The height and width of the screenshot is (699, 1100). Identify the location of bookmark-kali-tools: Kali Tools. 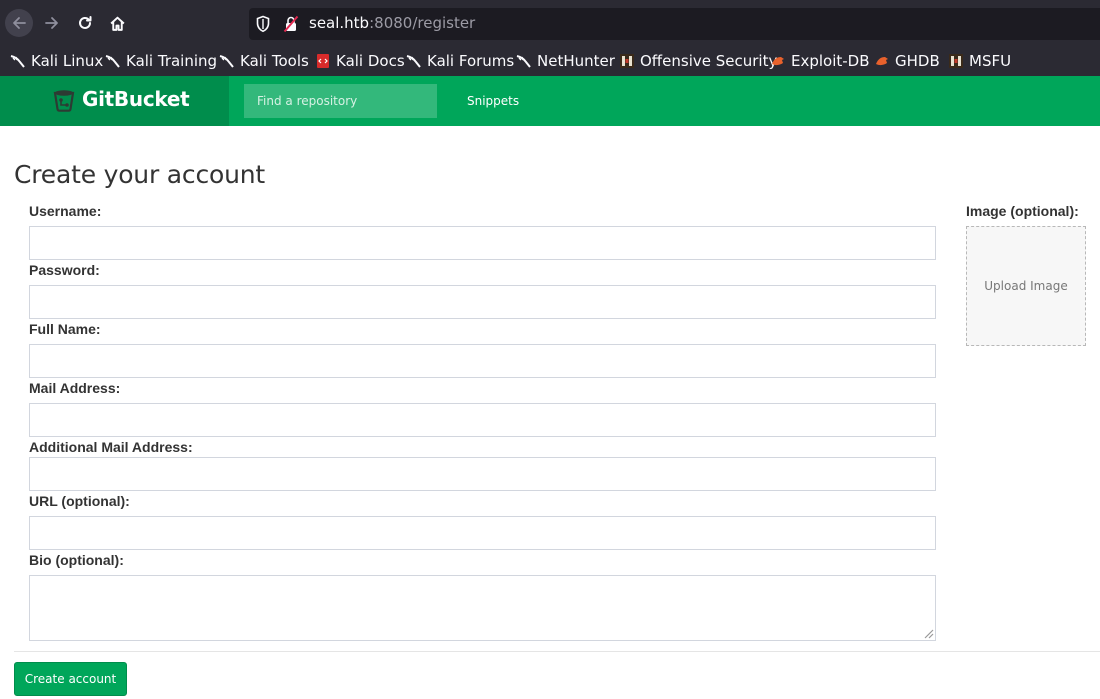
(264, 61).